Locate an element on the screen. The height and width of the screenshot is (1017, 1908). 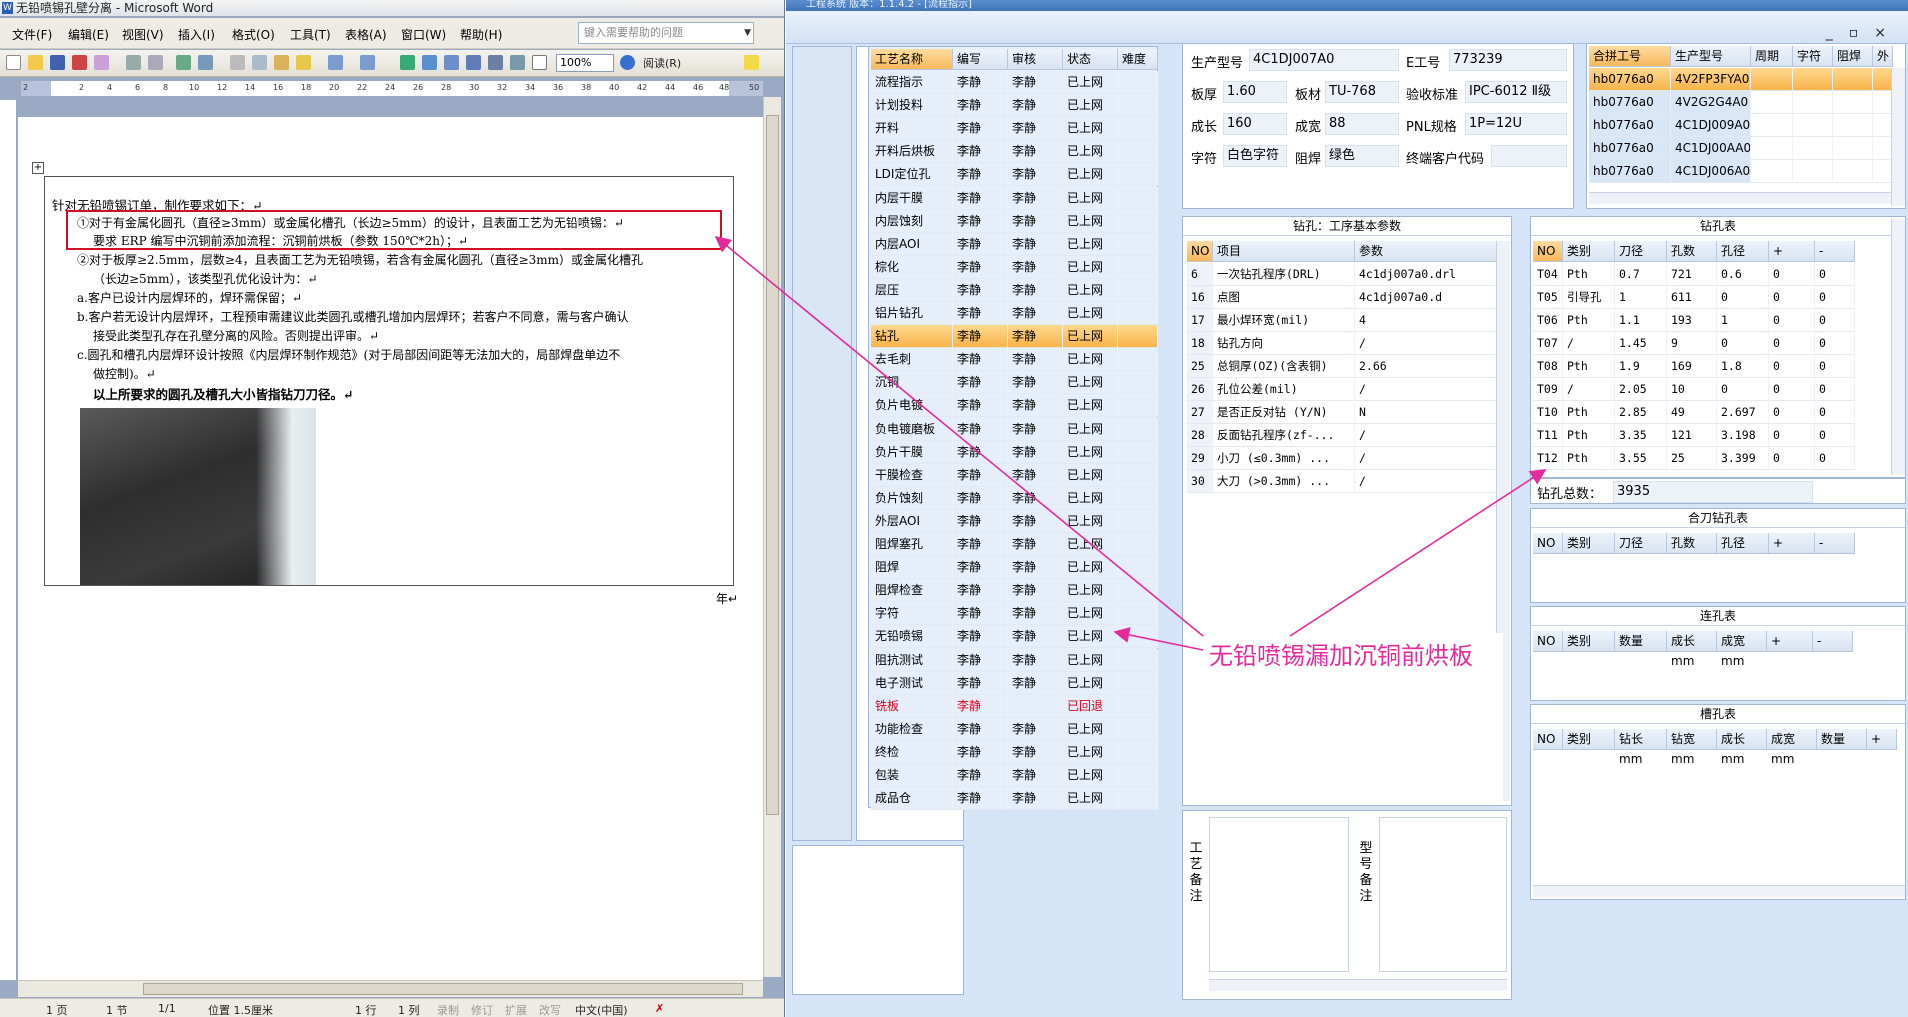
params-cell: 27 is located at coordinates (1200, 412).